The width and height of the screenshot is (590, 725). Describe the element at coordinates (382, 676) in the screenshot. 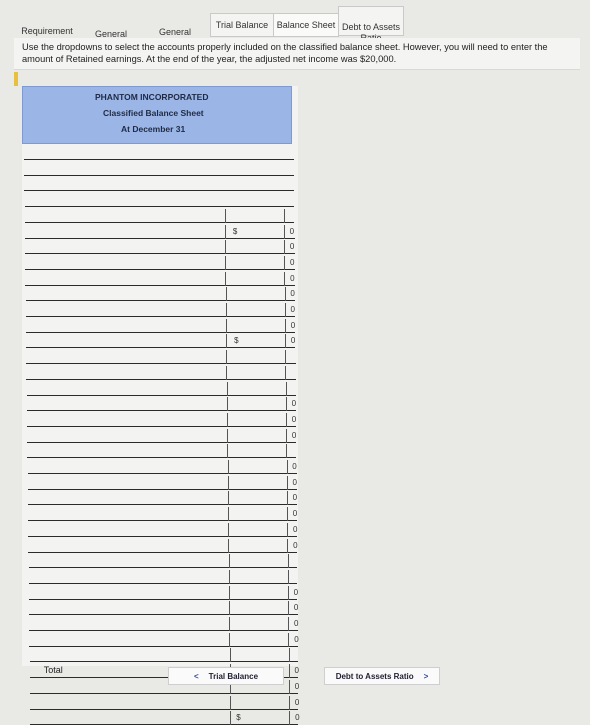

I see `next-button: Debt to Assets Ratio >` at that location.